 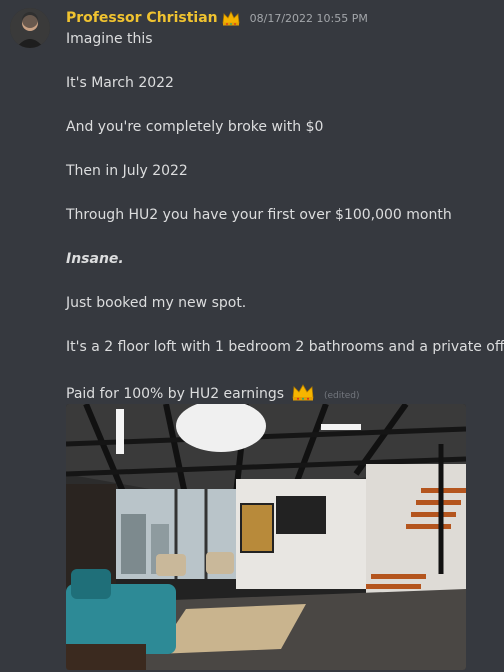 What do you see at coordinates (195, 127) in the screenshot?
I see `message-line: And you're completely broke with $0` at bounding box center [195, 127].